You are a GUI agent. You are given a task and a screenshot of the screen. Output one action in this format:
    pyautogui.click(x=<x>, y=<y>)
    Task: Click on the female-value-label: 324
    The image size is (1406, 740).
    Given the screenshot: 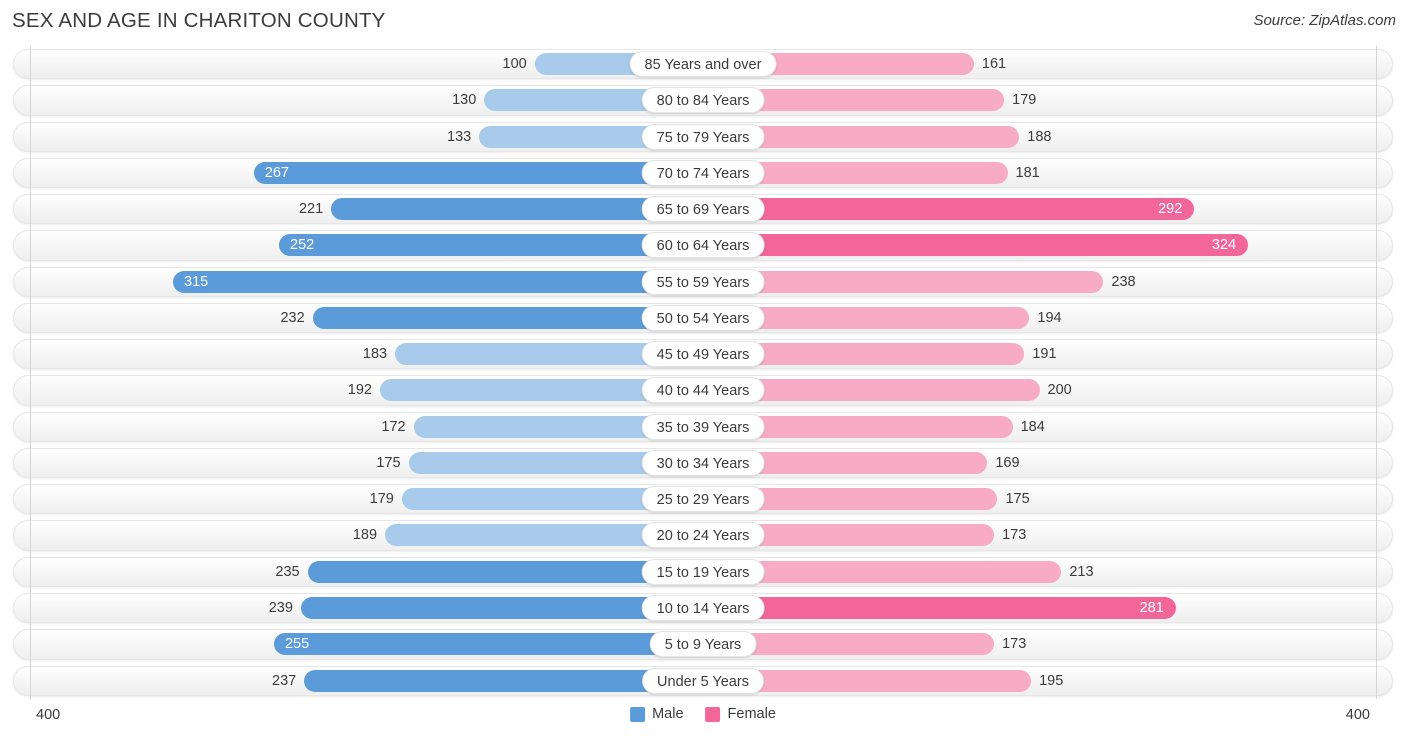 What is the action you would take?
    pyautogui.click(x=1224, y=245)
    